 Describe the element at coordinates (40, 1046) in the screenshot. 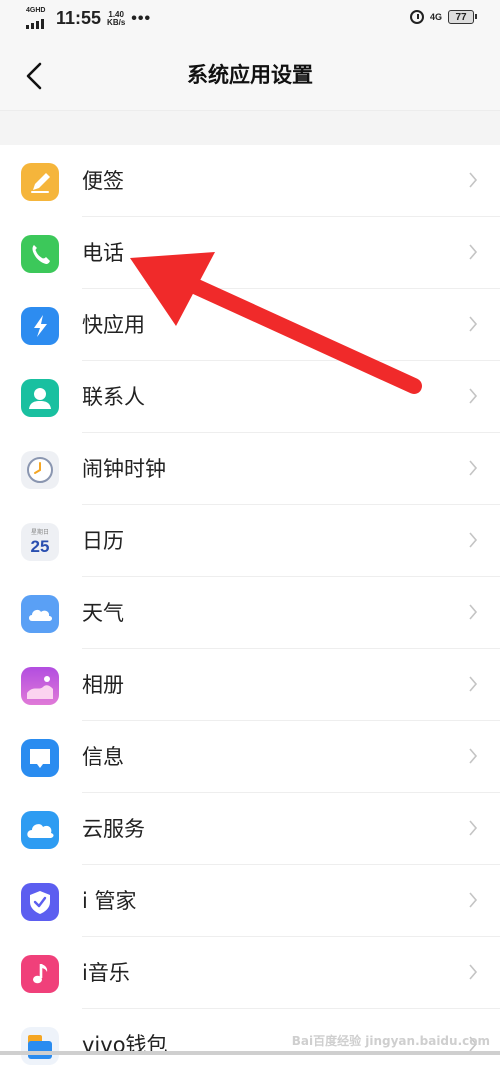

I see `wallet-icon` at that location.